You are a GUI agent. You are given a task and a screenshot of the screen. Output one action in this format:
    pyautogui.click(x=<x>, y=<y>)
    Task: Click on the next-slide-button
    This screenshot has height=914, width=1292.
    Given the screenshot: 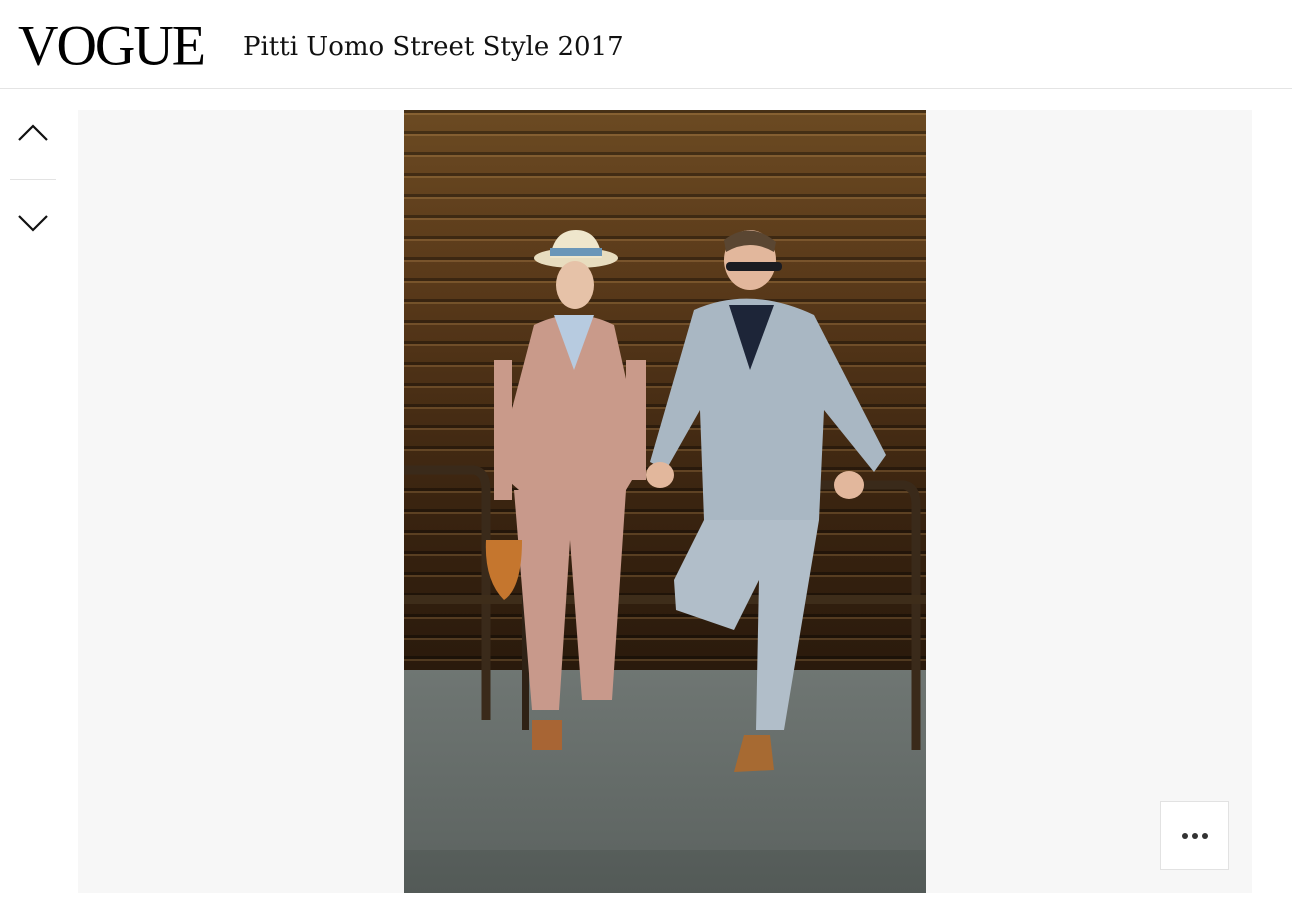 What is the action you would take?
    pyautogui.click(x=33, y=223)
    